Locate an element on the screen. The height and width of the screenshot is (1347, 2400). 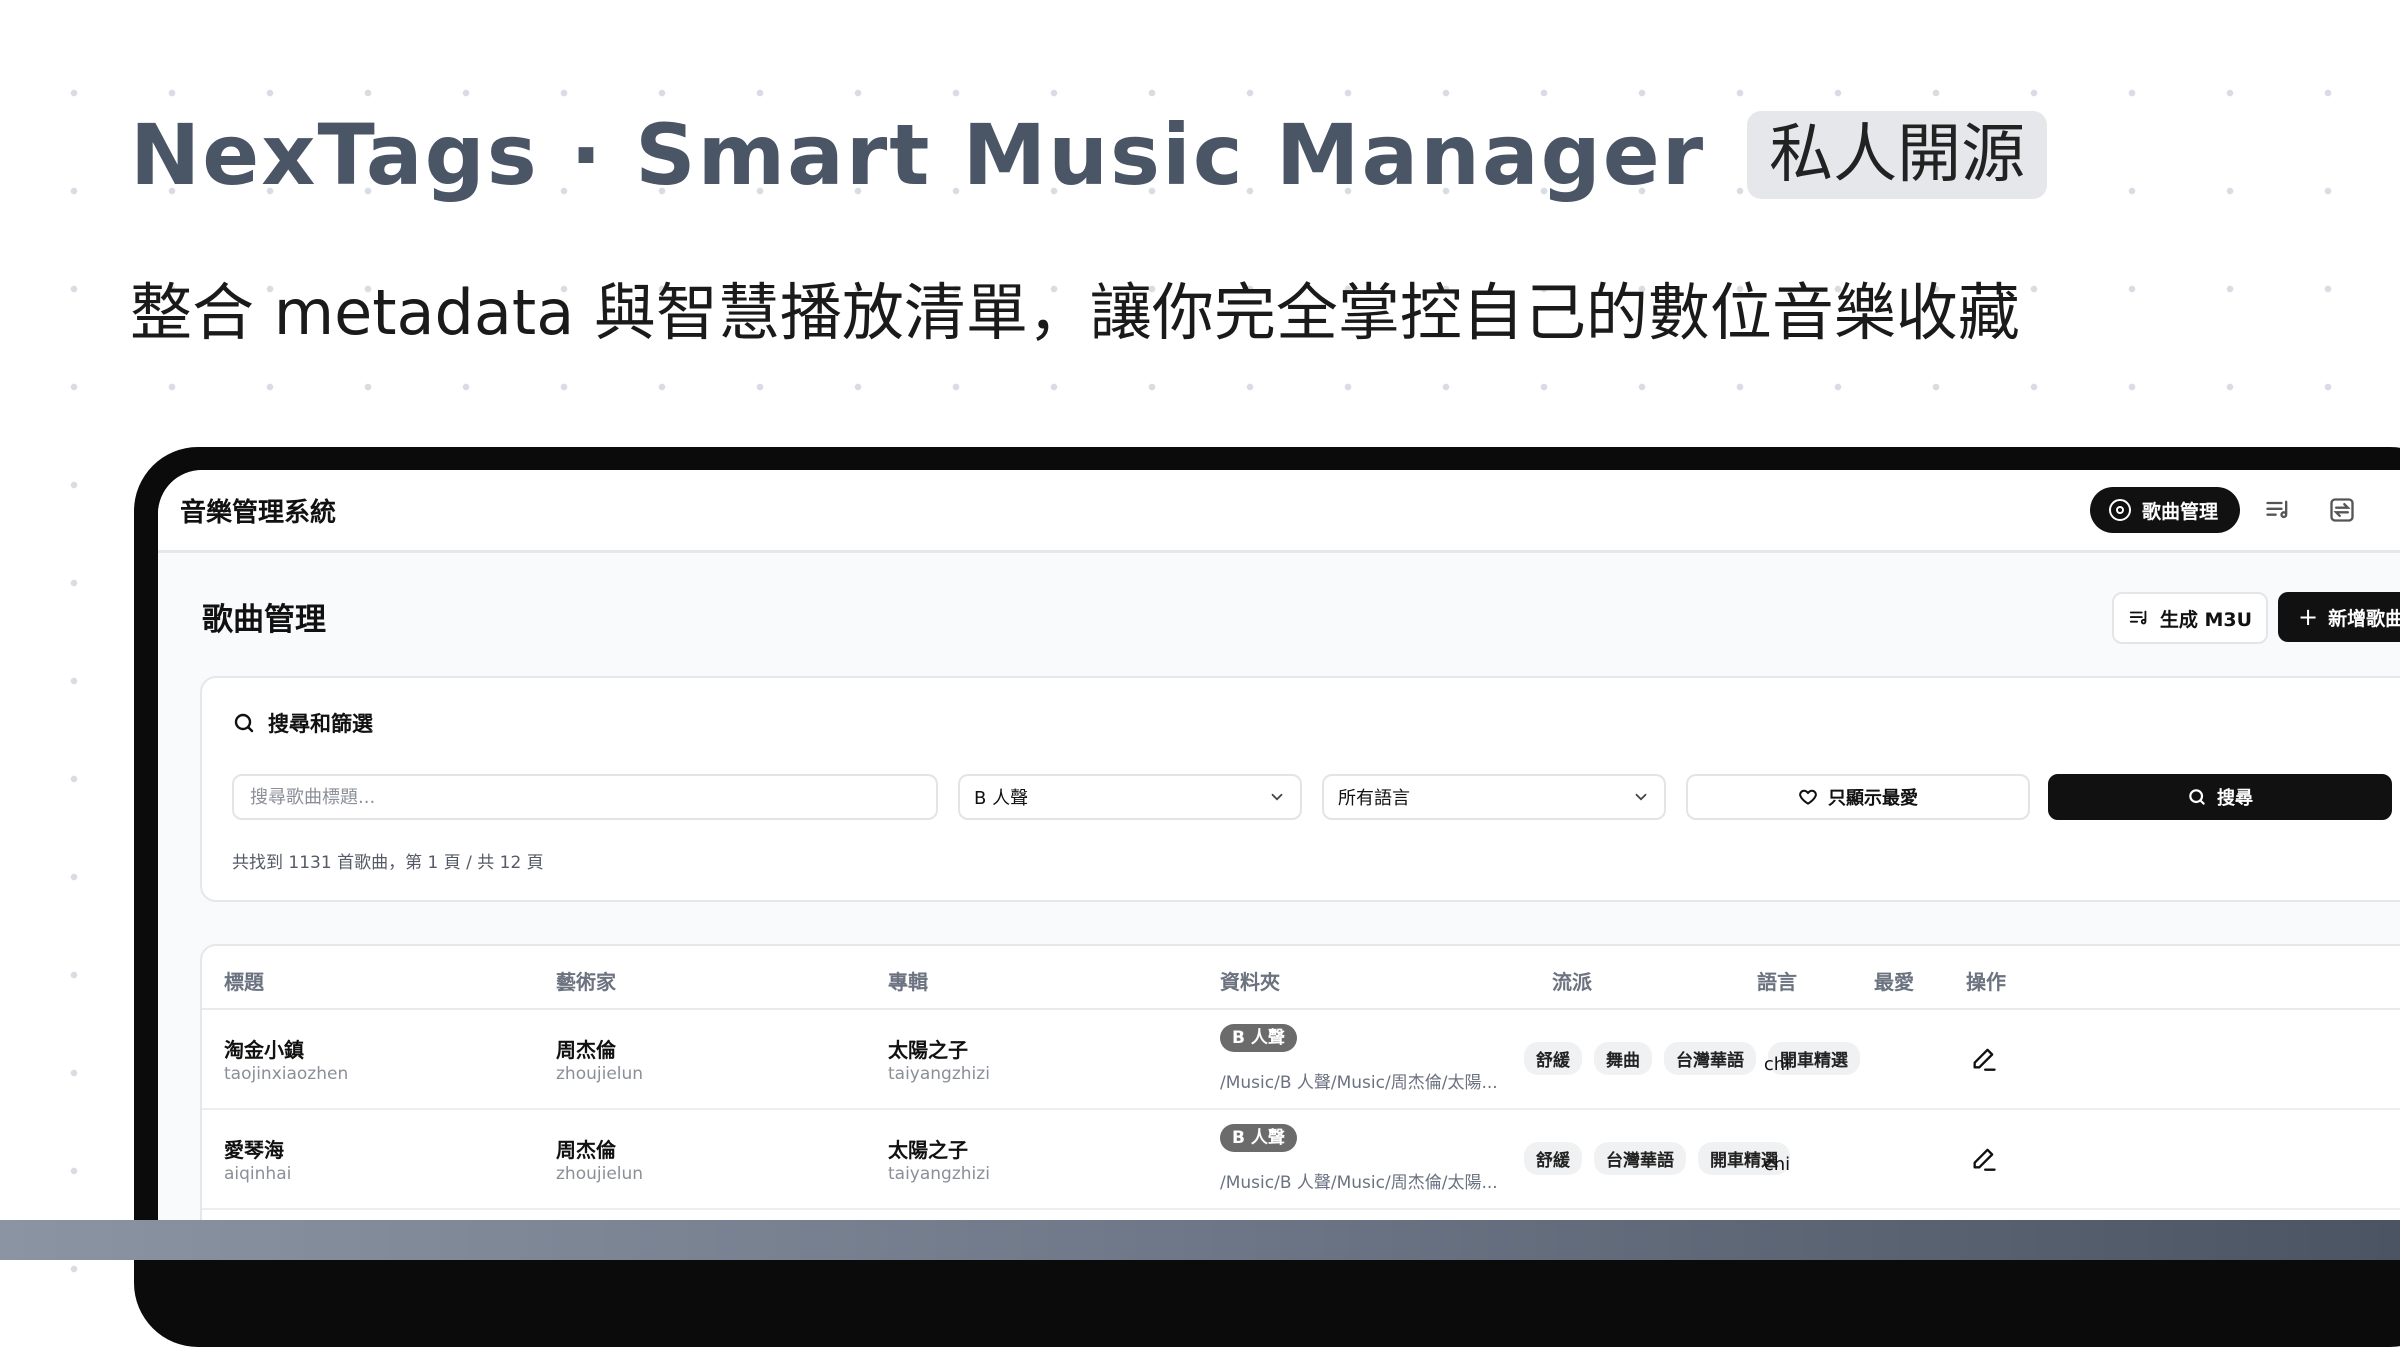
nav-song-management-label: 歌曲管理 is located at coordinates (2180, 511).